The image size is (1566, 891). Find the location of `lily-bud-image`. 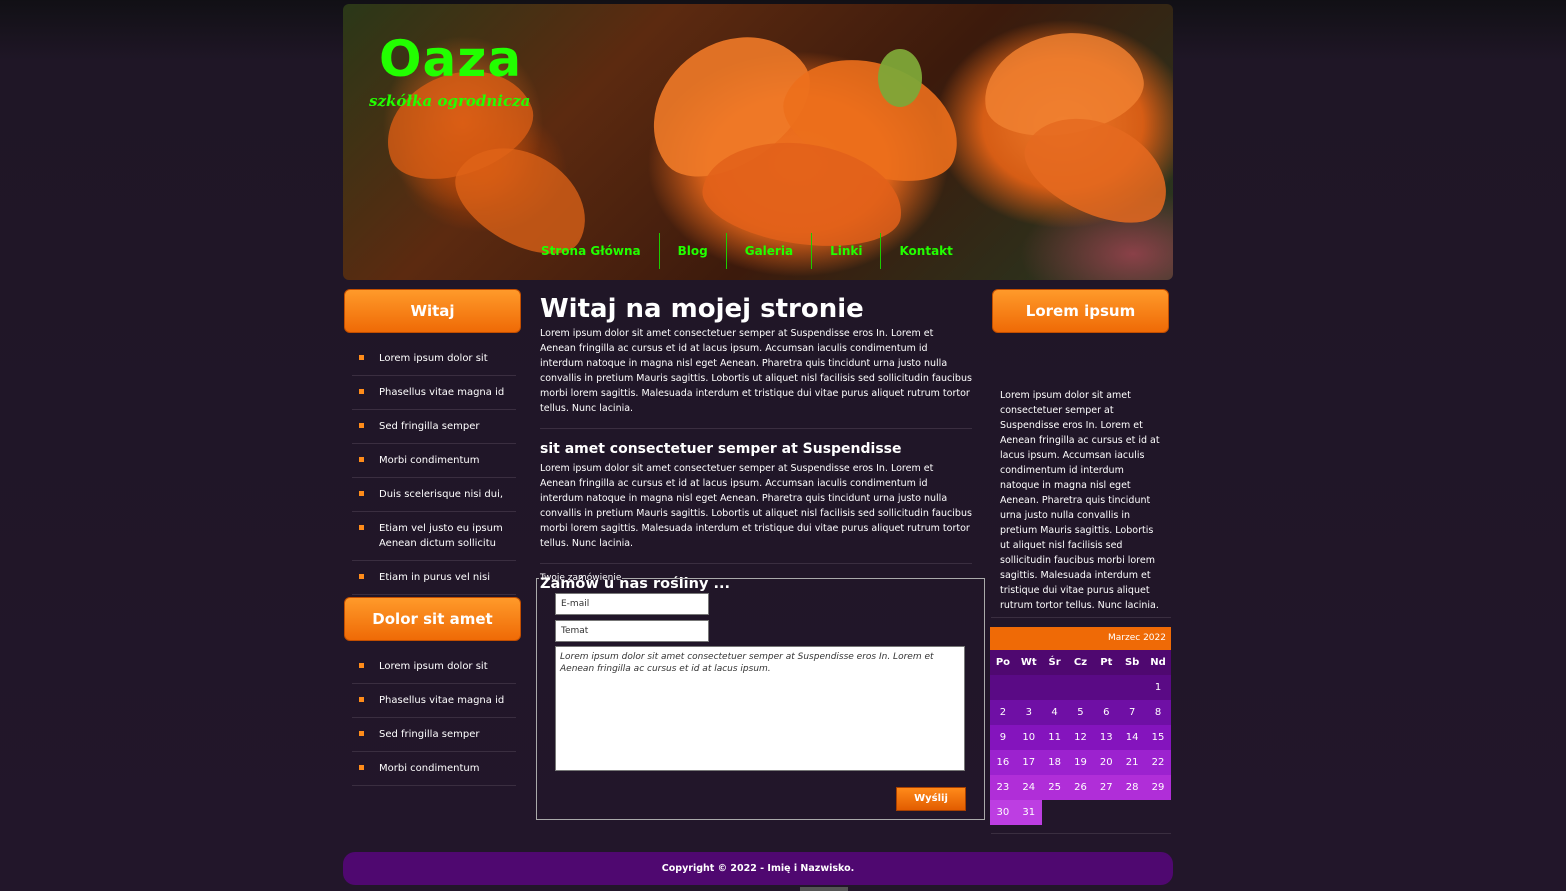

lily-bud-image is located at coordinates (900, 78).